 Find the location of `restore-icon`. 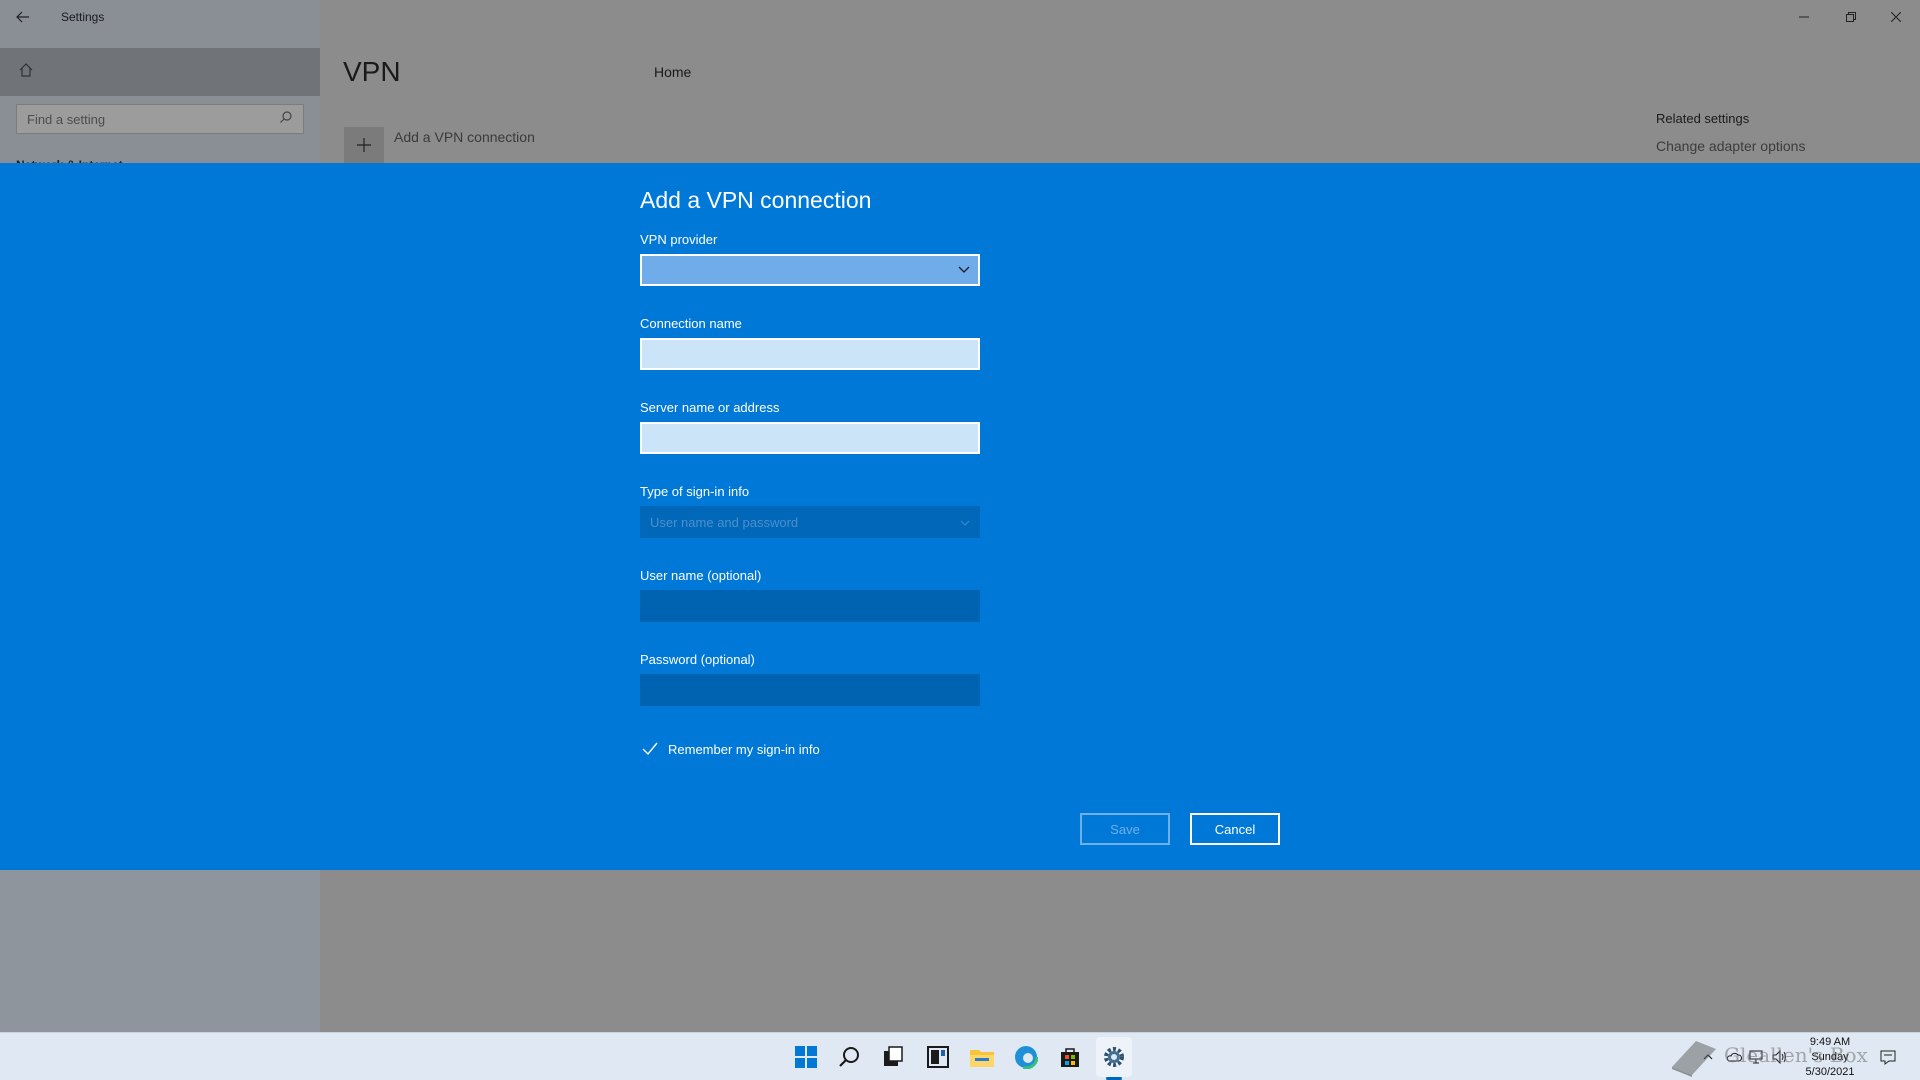

restore-icon is located at coordinates (1851, 17).